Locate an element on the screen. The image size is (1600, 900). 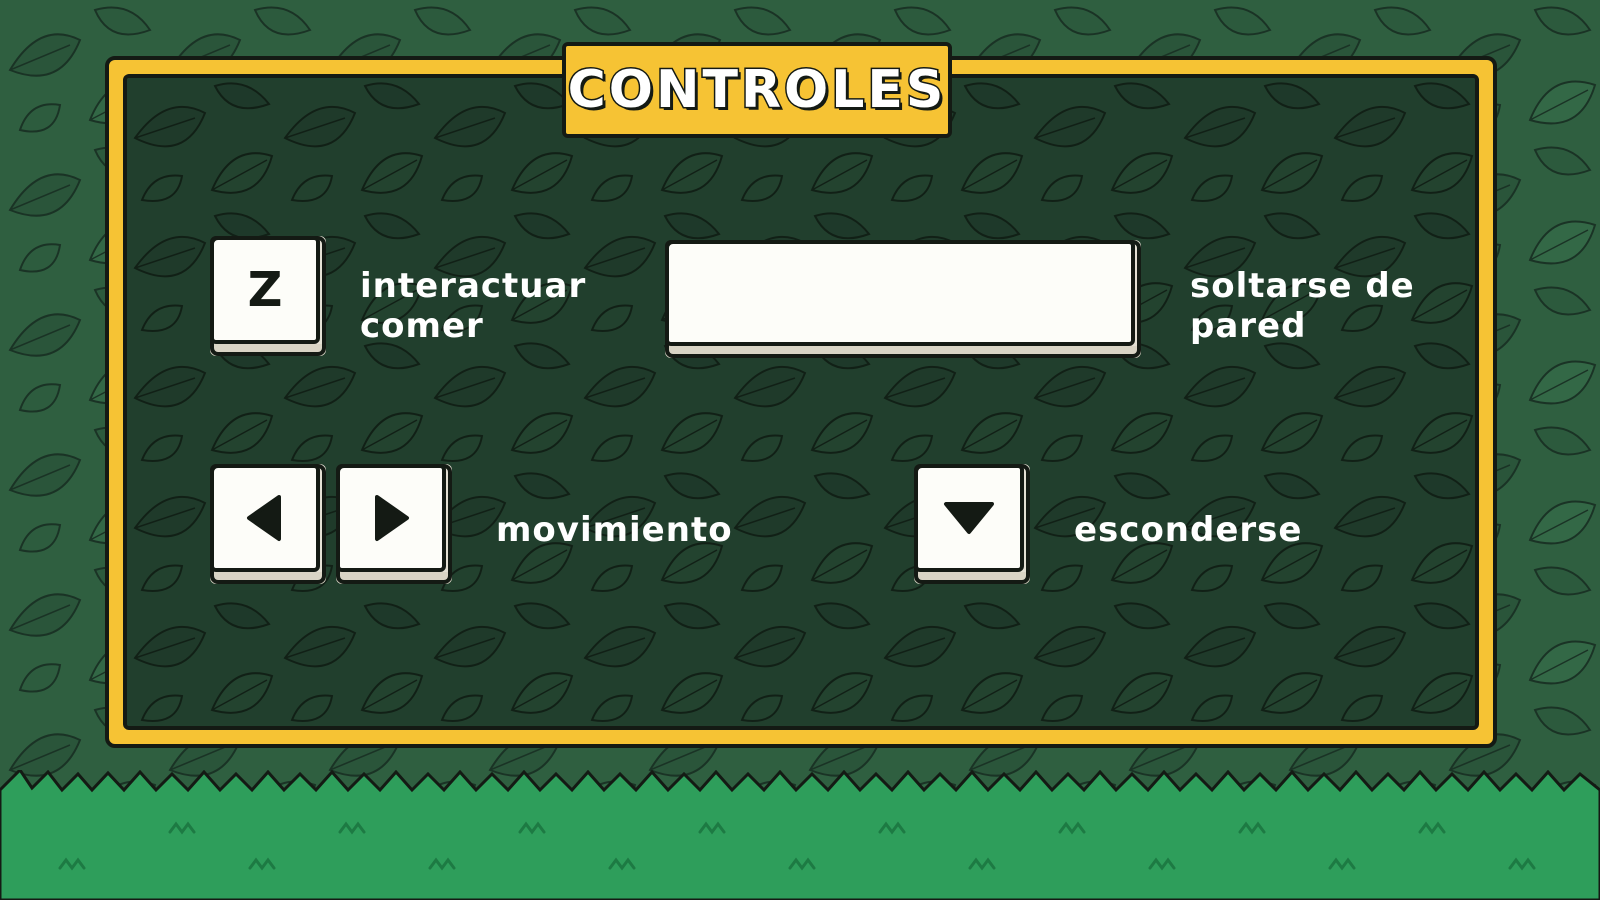
hide-label-text: esconderse is located at coordinates (1188, 530).